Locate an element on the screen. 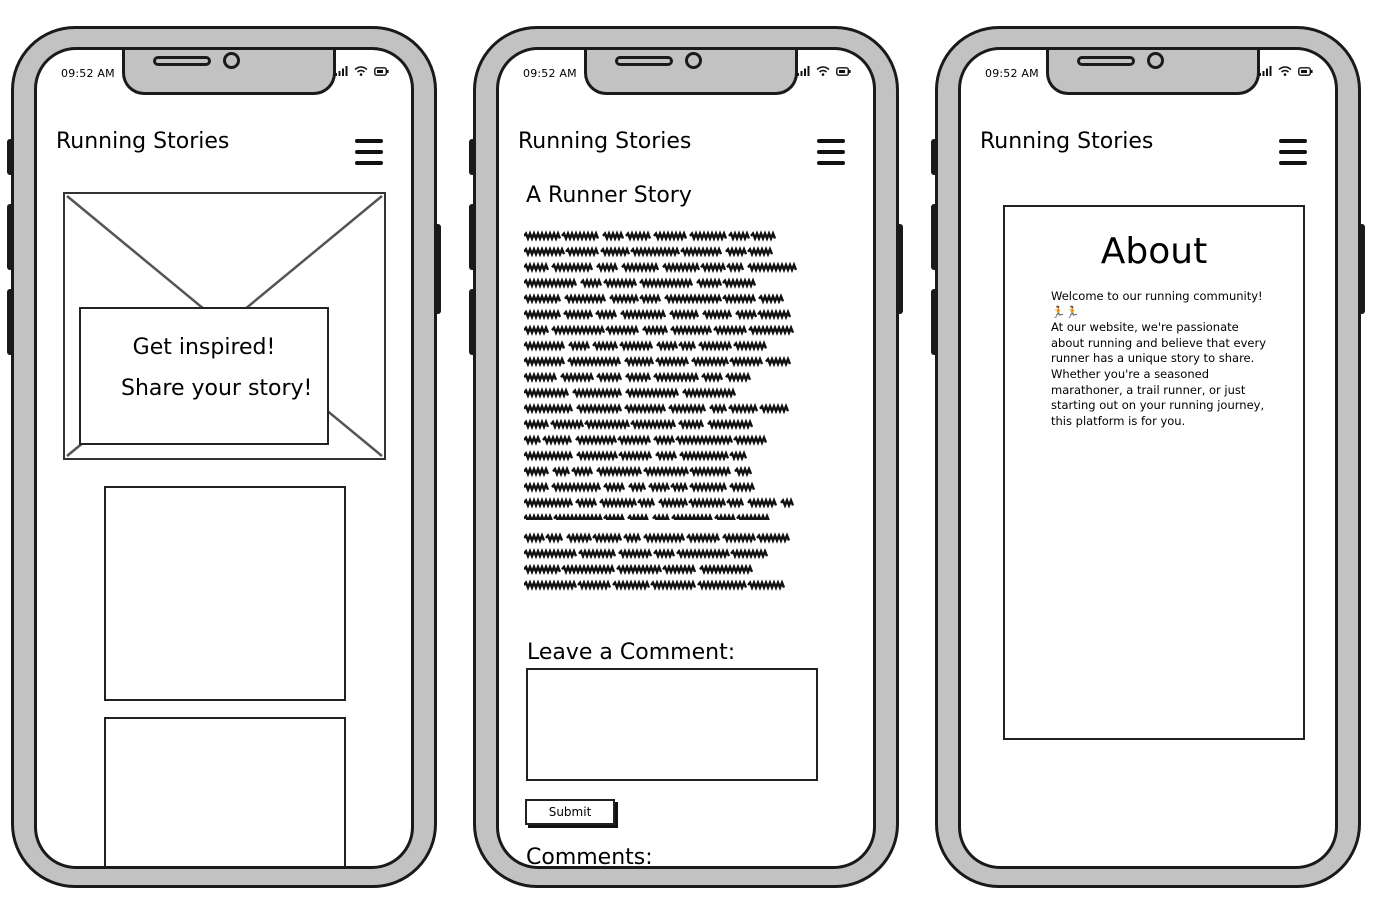  comment-textarea is located at coordinates (672, 724).